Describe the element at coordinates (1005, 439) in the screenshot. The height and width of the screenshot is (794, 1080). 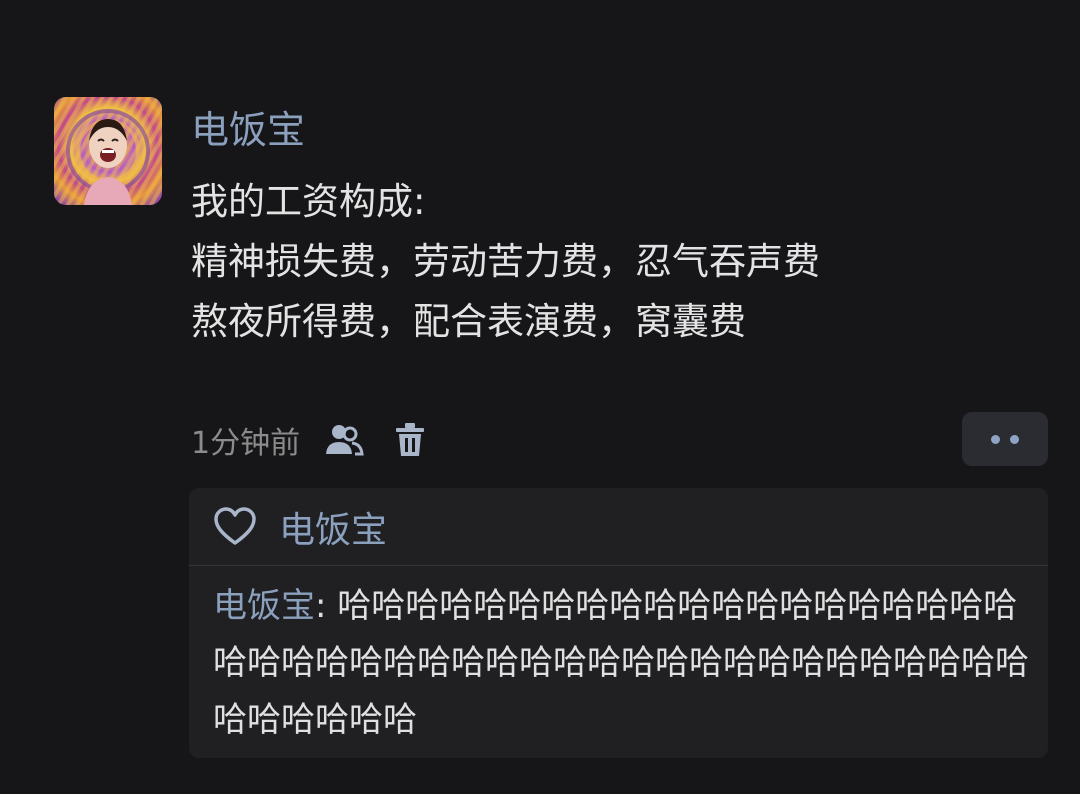
I see `more-options-button` at that location.